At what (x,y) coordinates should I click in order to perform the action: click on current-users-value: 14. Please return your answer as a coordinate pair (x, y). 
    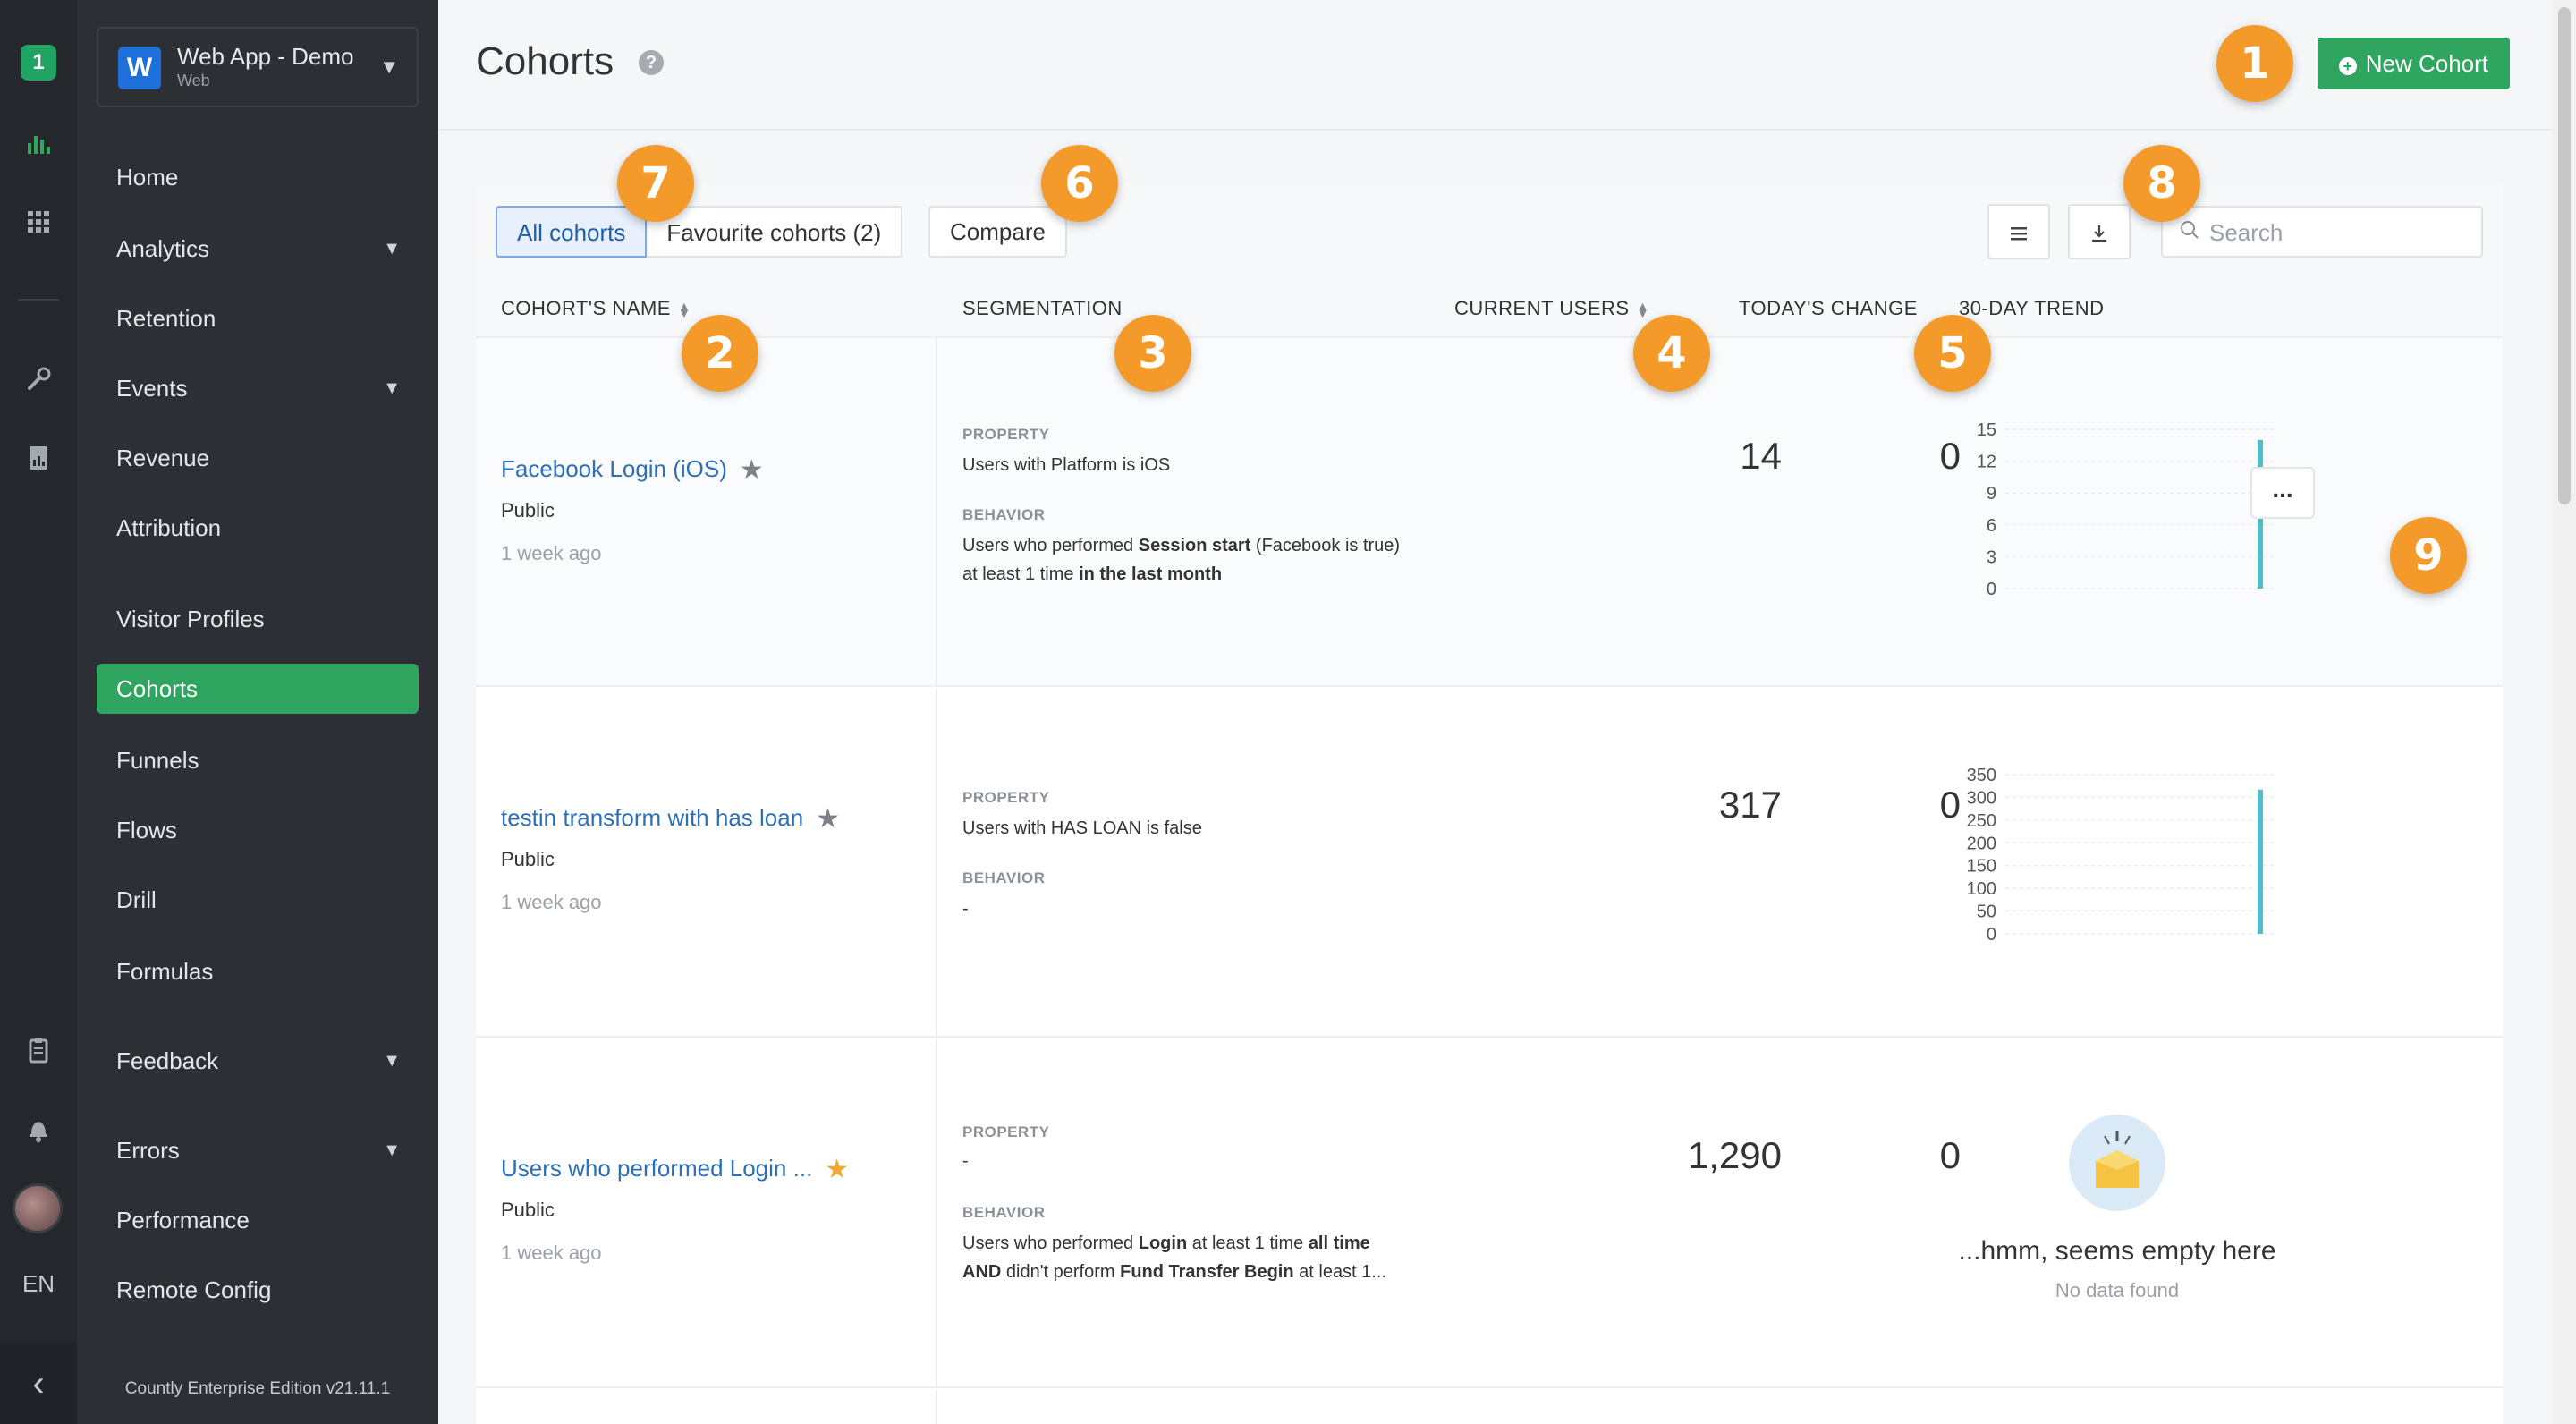
    Looking at the image, I should click on (1761, 456).